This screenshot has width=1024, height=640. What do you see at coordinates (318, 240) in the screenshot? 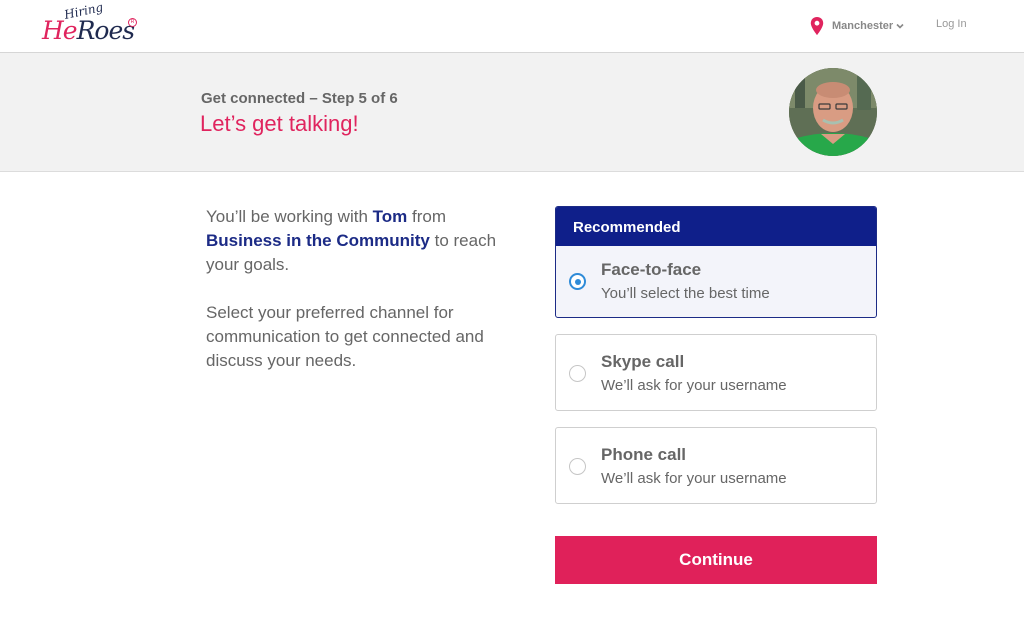
I see `organization-name: Business in the Community` at bounding box center [318, 240].